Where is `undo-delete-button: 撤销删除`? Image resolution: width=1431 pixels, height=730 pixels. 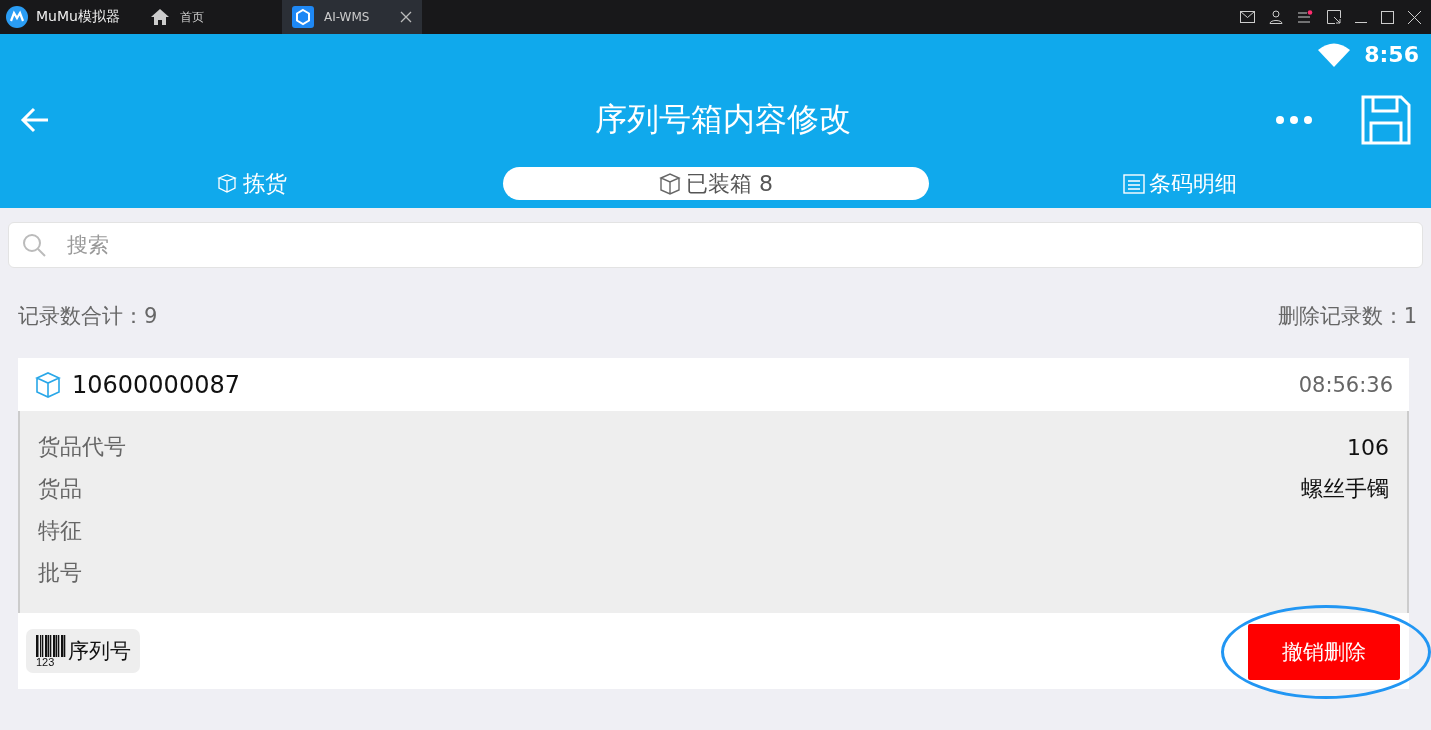 undo-delete-button: 撤销删除 is located at coordinates (1324, 652).